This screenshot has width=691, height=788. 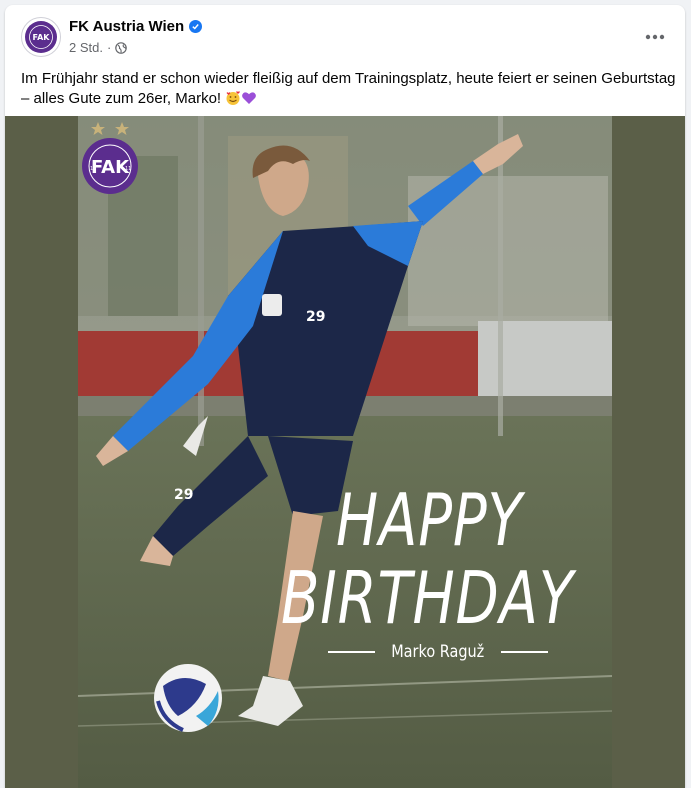 What do you see at coordinates (93, 169) in the screenshot?
I see `badge-year-left: 19` at bounding box center [93, 169].